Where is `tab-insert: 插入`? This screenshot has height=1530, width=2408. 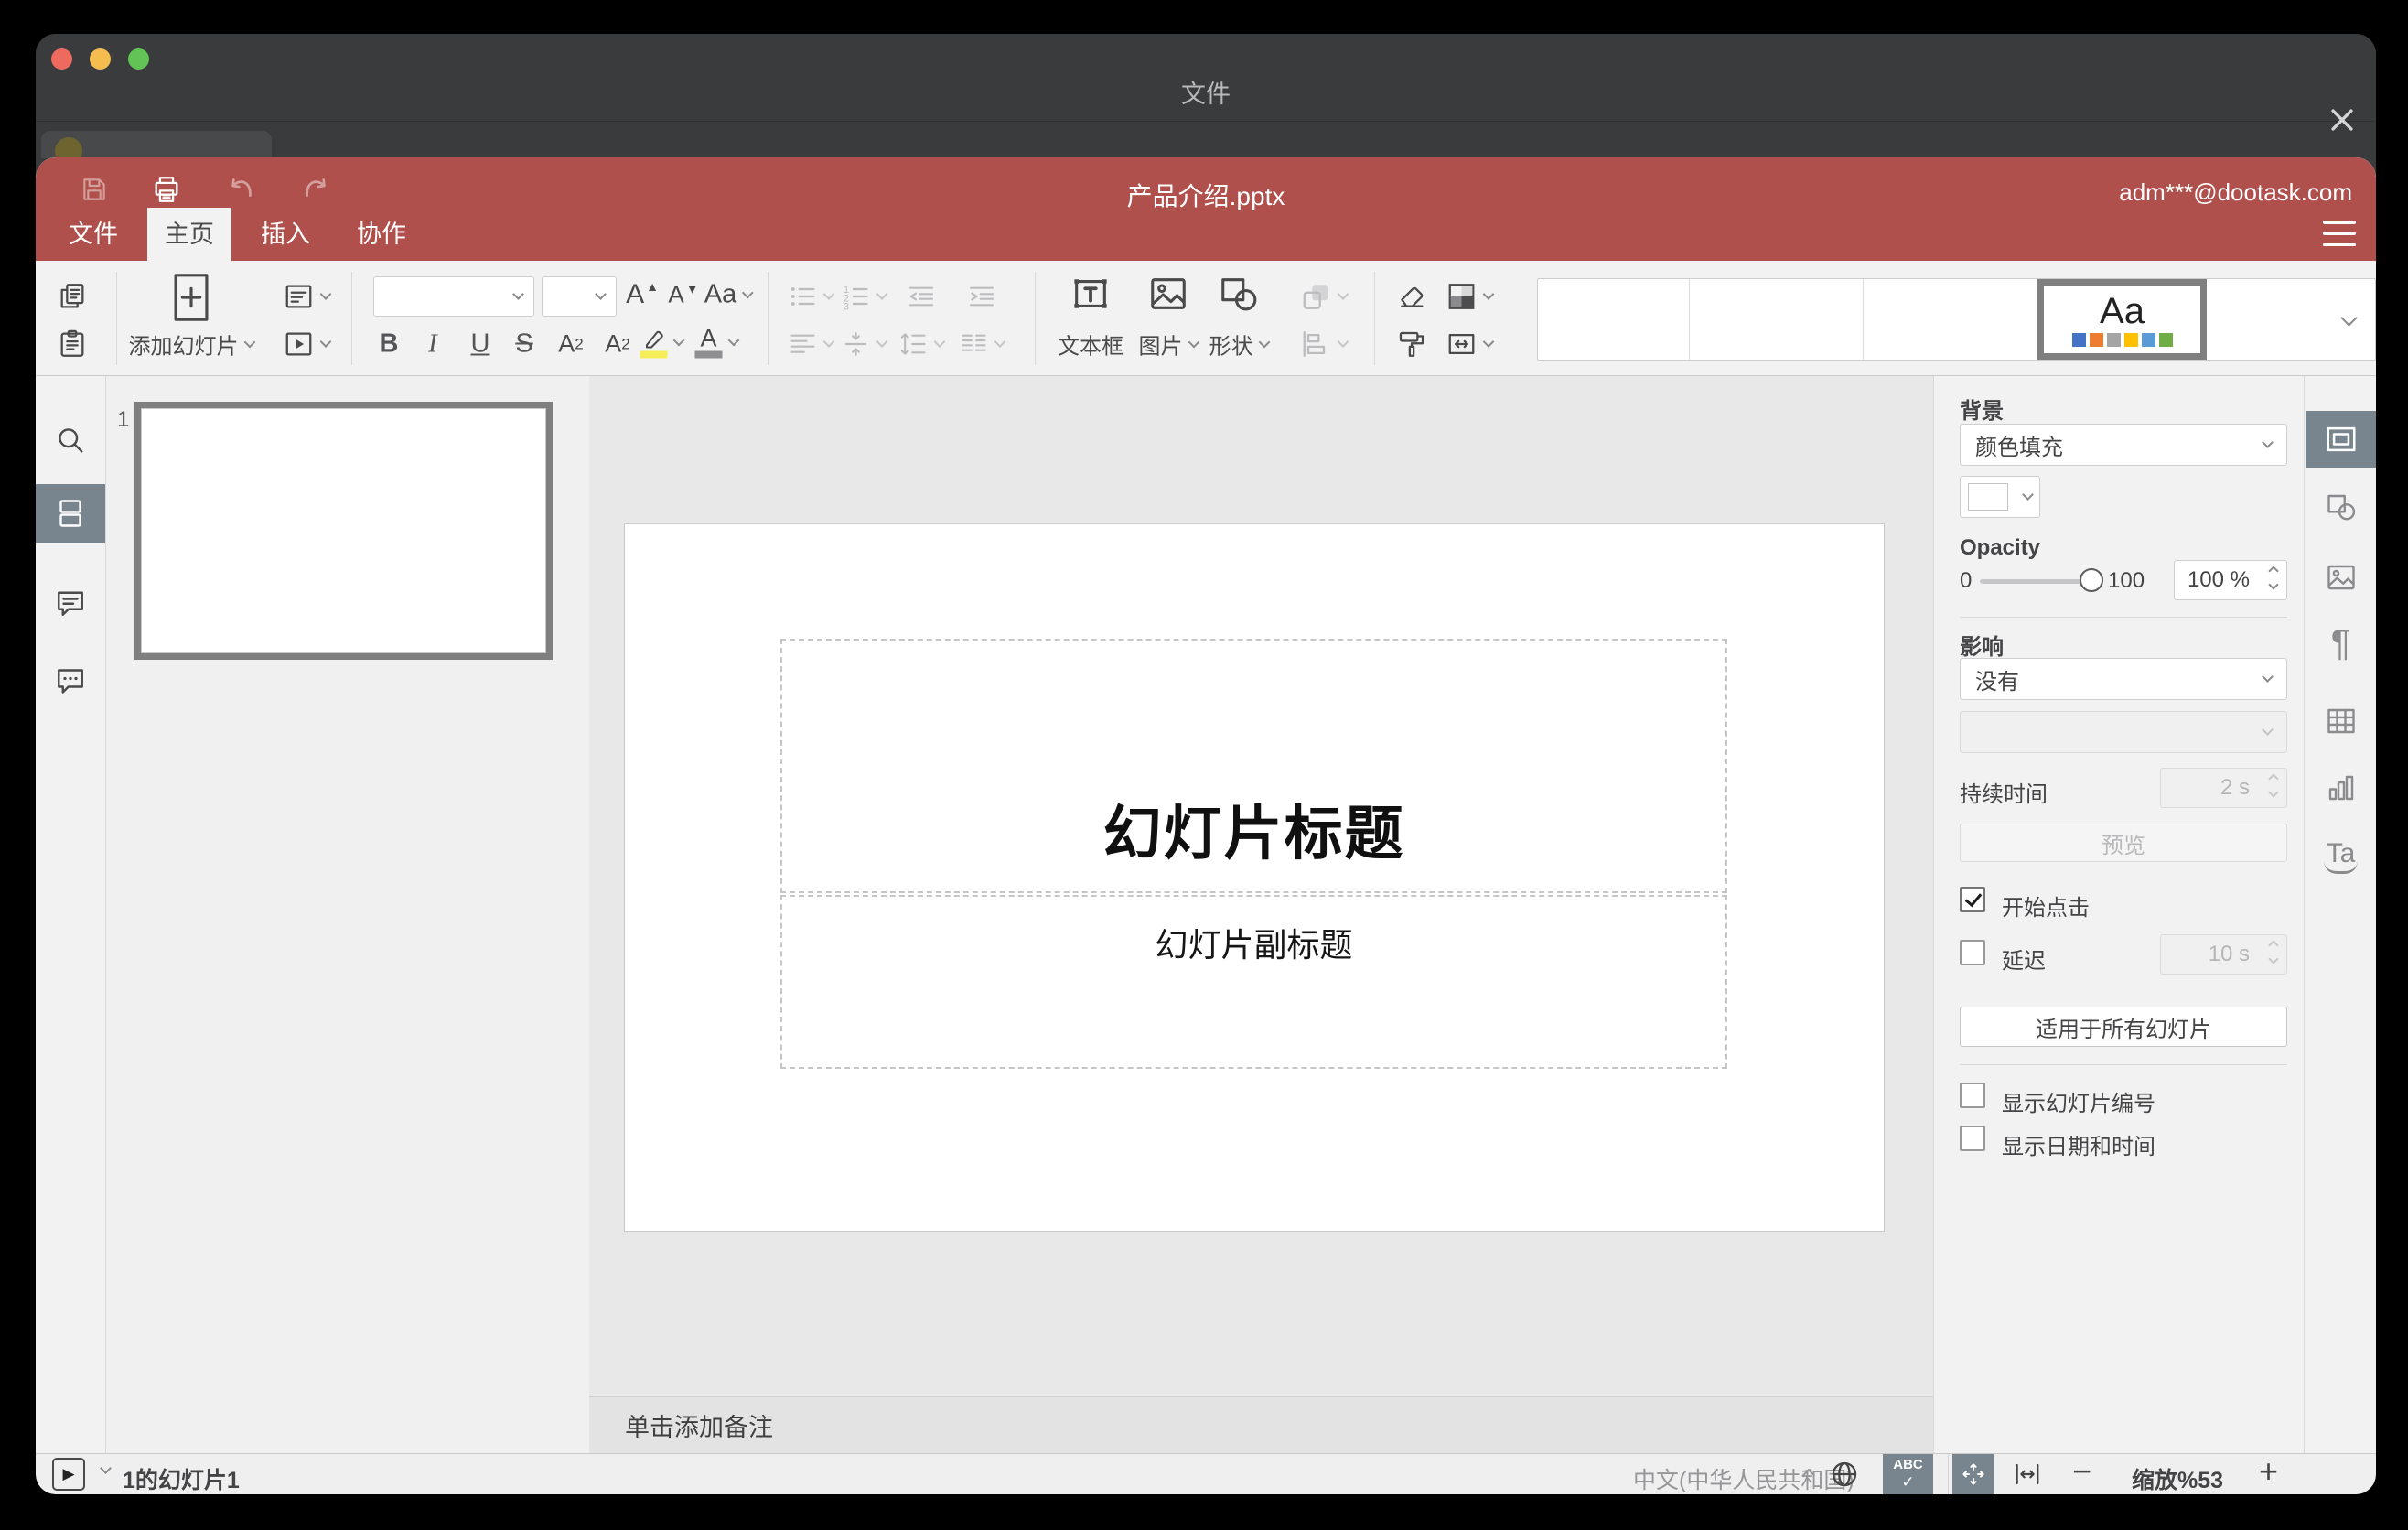 tab-insert: 插入 is located at coordinates (285, 234).